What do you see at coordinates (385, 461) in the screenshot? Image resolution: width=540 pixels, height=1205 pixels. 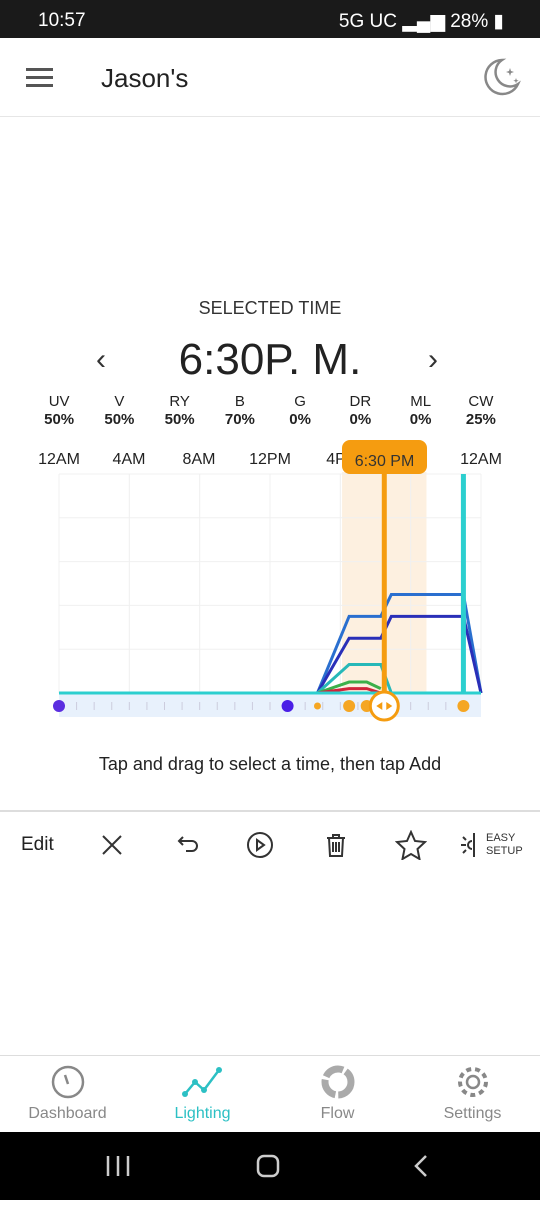 I see `selected-time-tag-label: 6:30 PM` at bounding box center [385, 461].